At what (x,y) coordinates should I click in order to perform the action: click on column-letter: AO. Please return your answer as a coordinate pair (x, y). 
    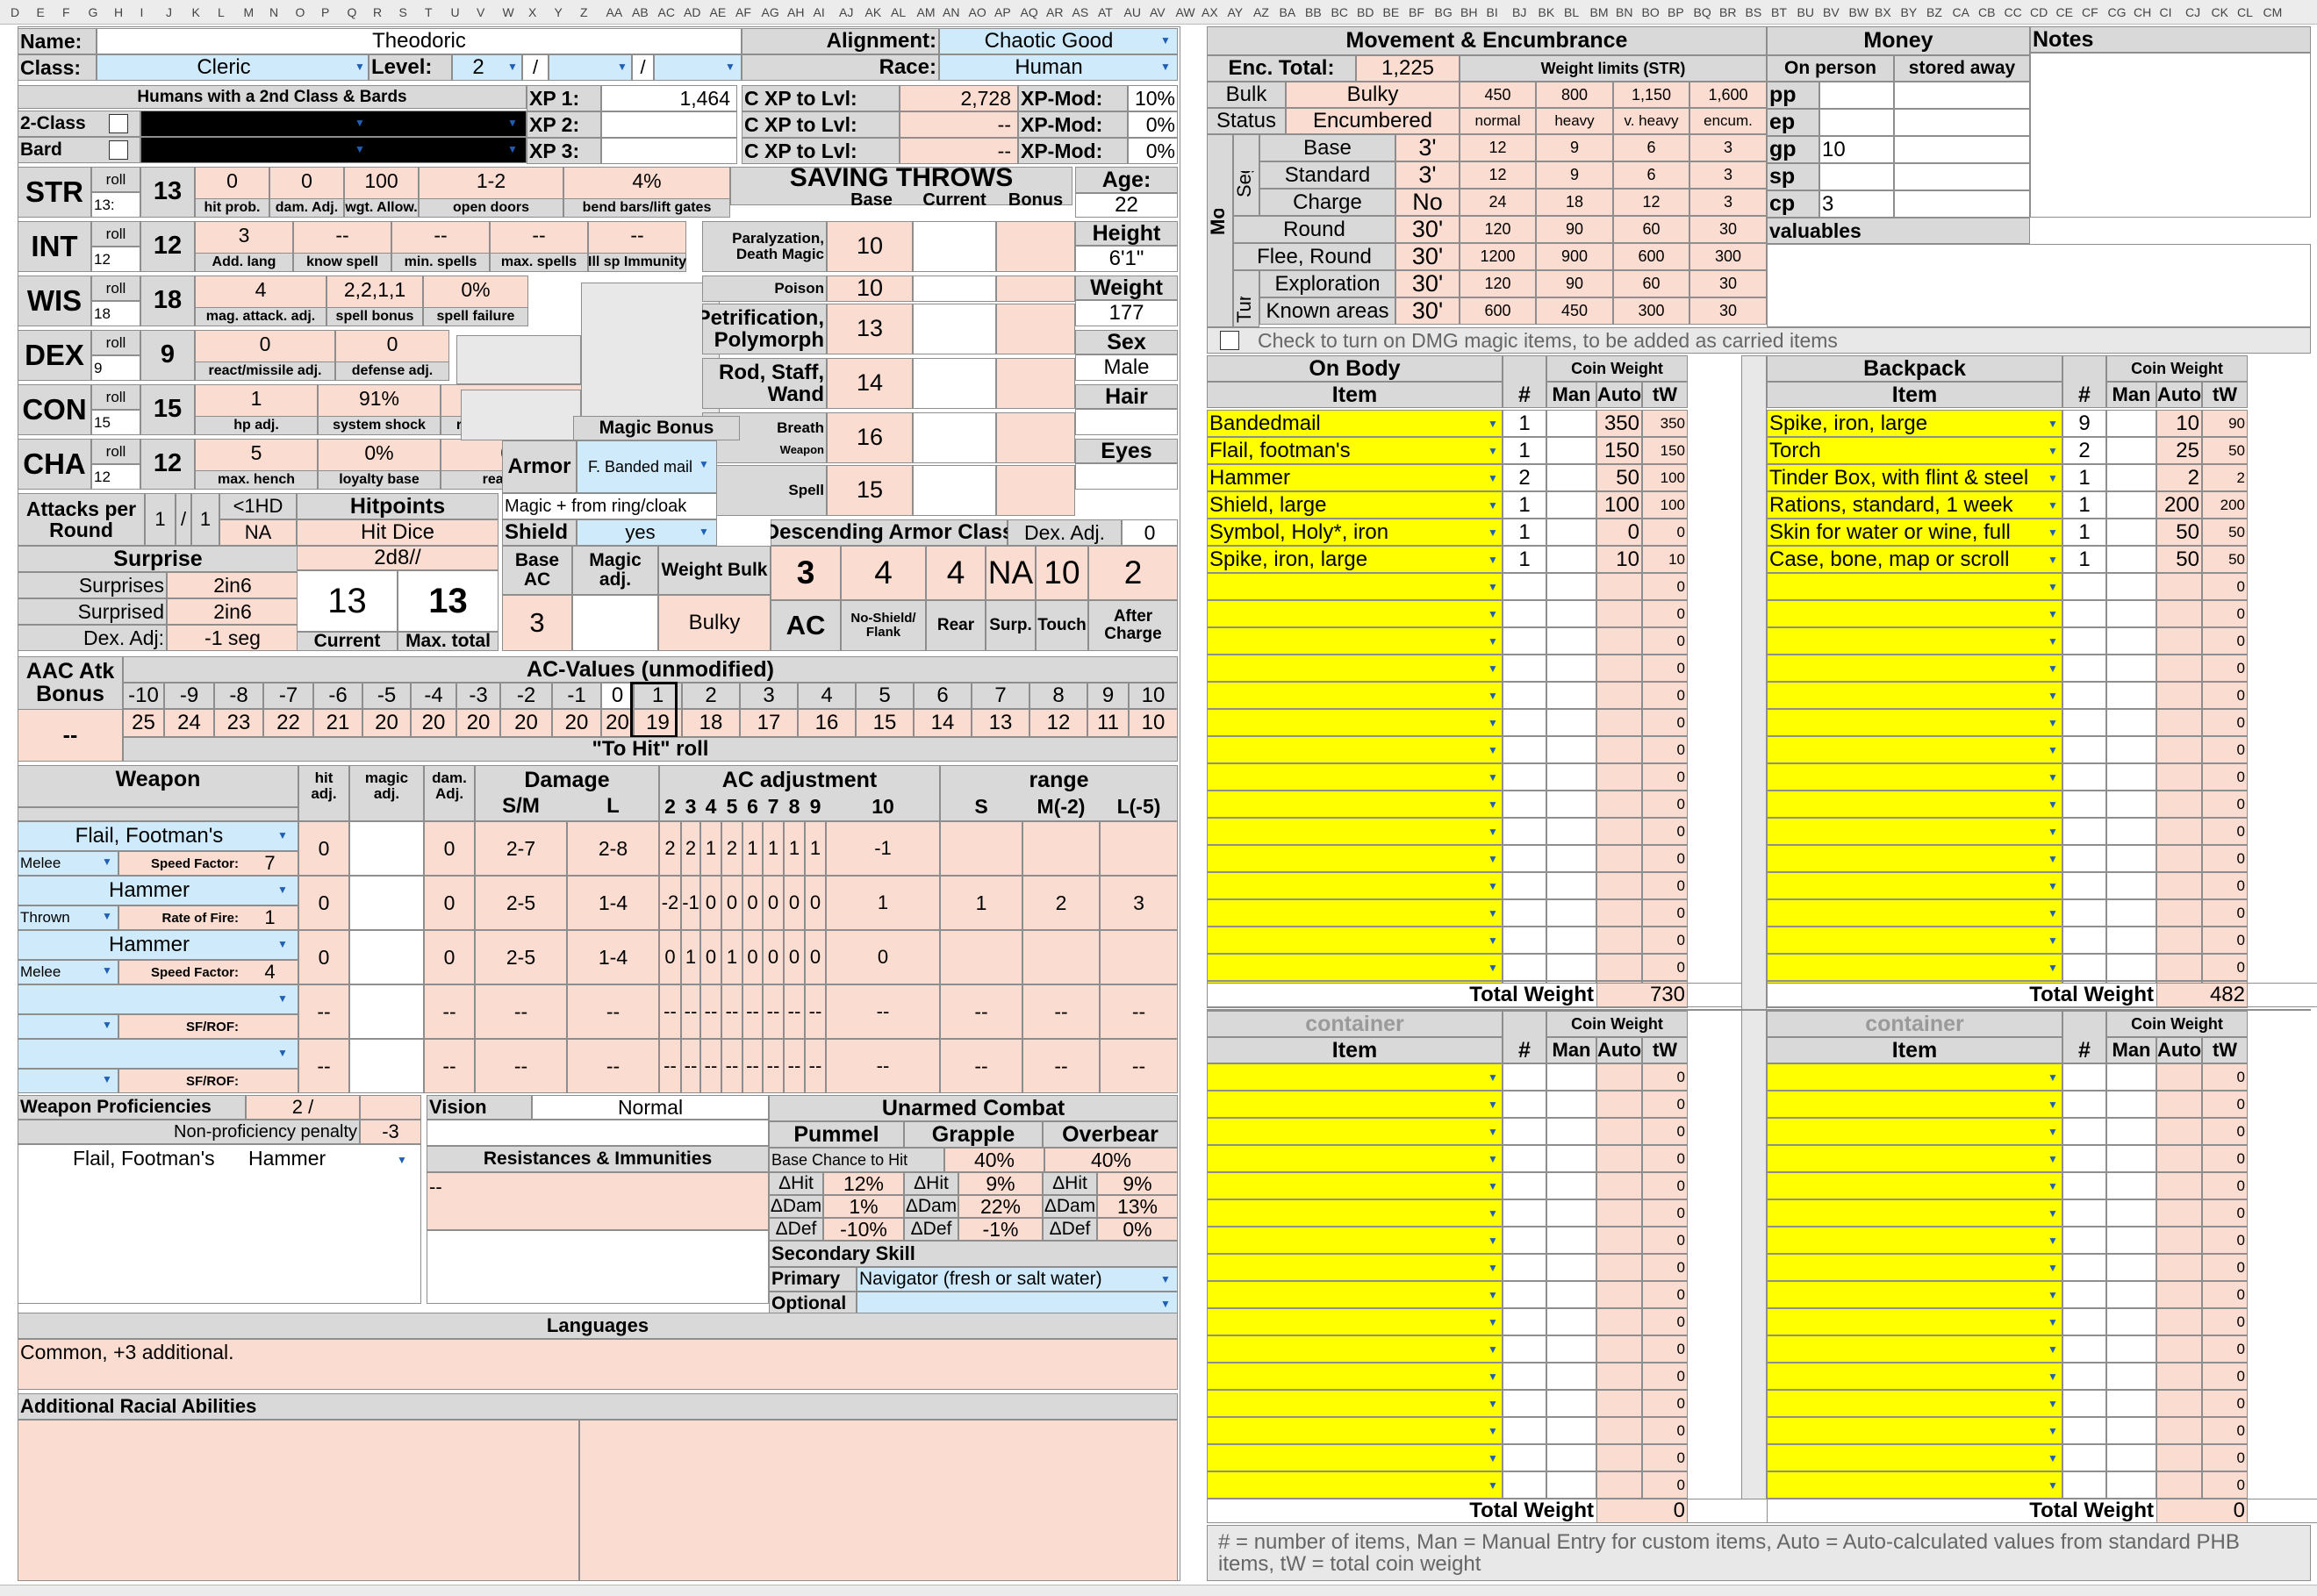
    Looking at the image, I should click on (977, 12).